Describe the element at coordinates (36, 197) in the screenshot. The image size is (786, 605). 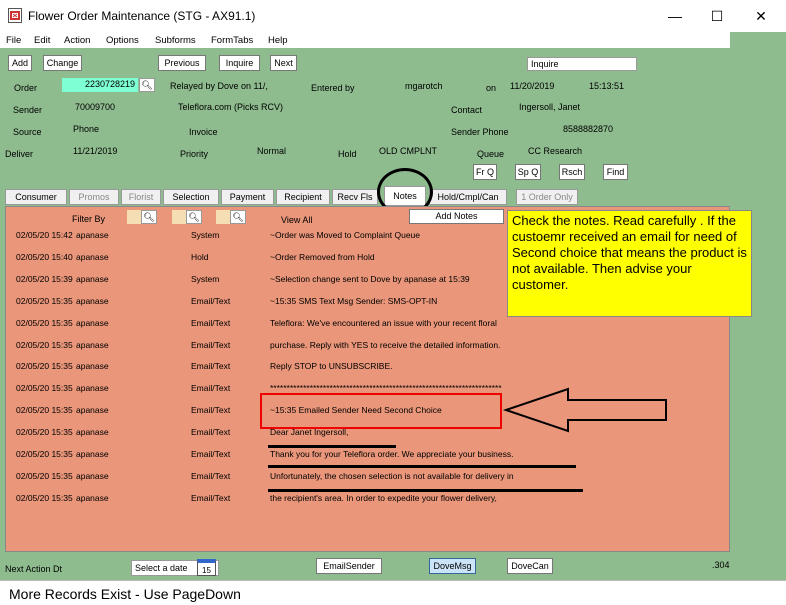
I see `tab-consumer: Consumer` at that location.